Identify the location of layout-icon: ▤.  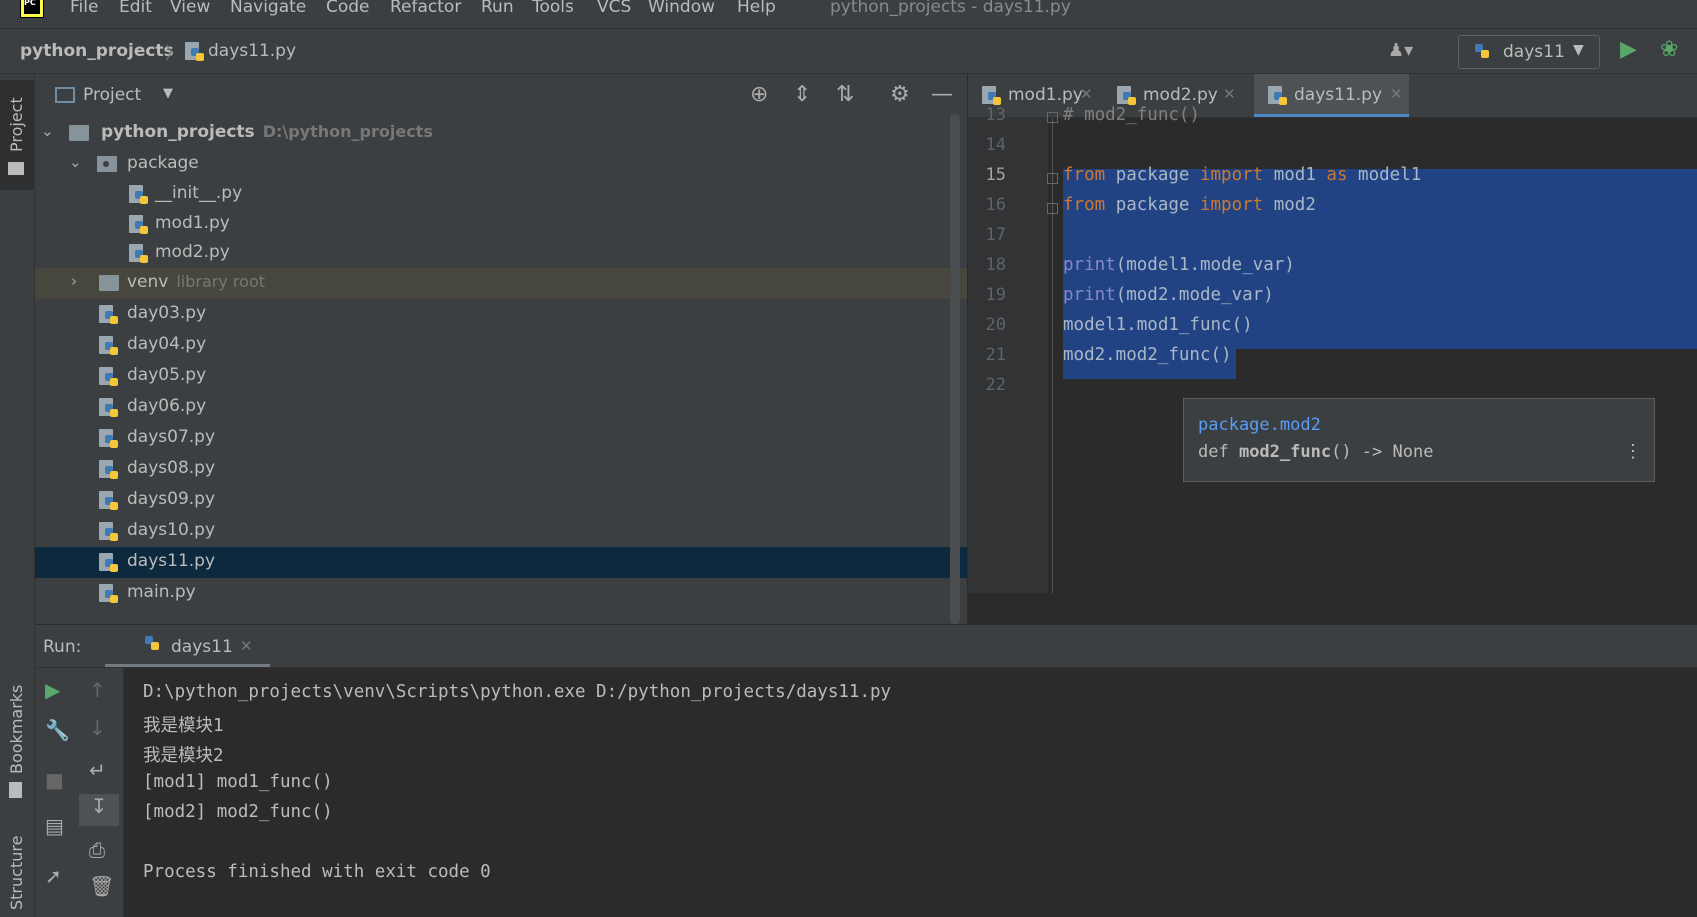
(54, 826).